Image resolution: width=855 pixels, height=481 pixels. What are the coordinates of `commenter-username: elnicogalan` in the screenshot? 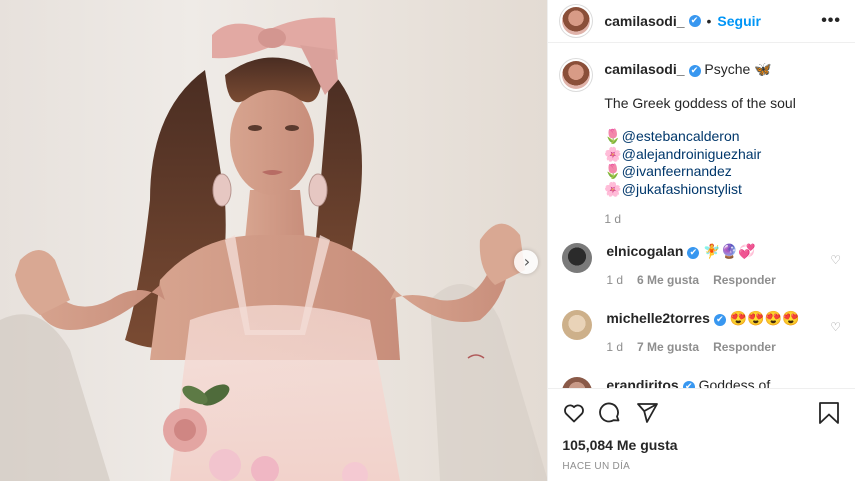 It's located at (644, 251).